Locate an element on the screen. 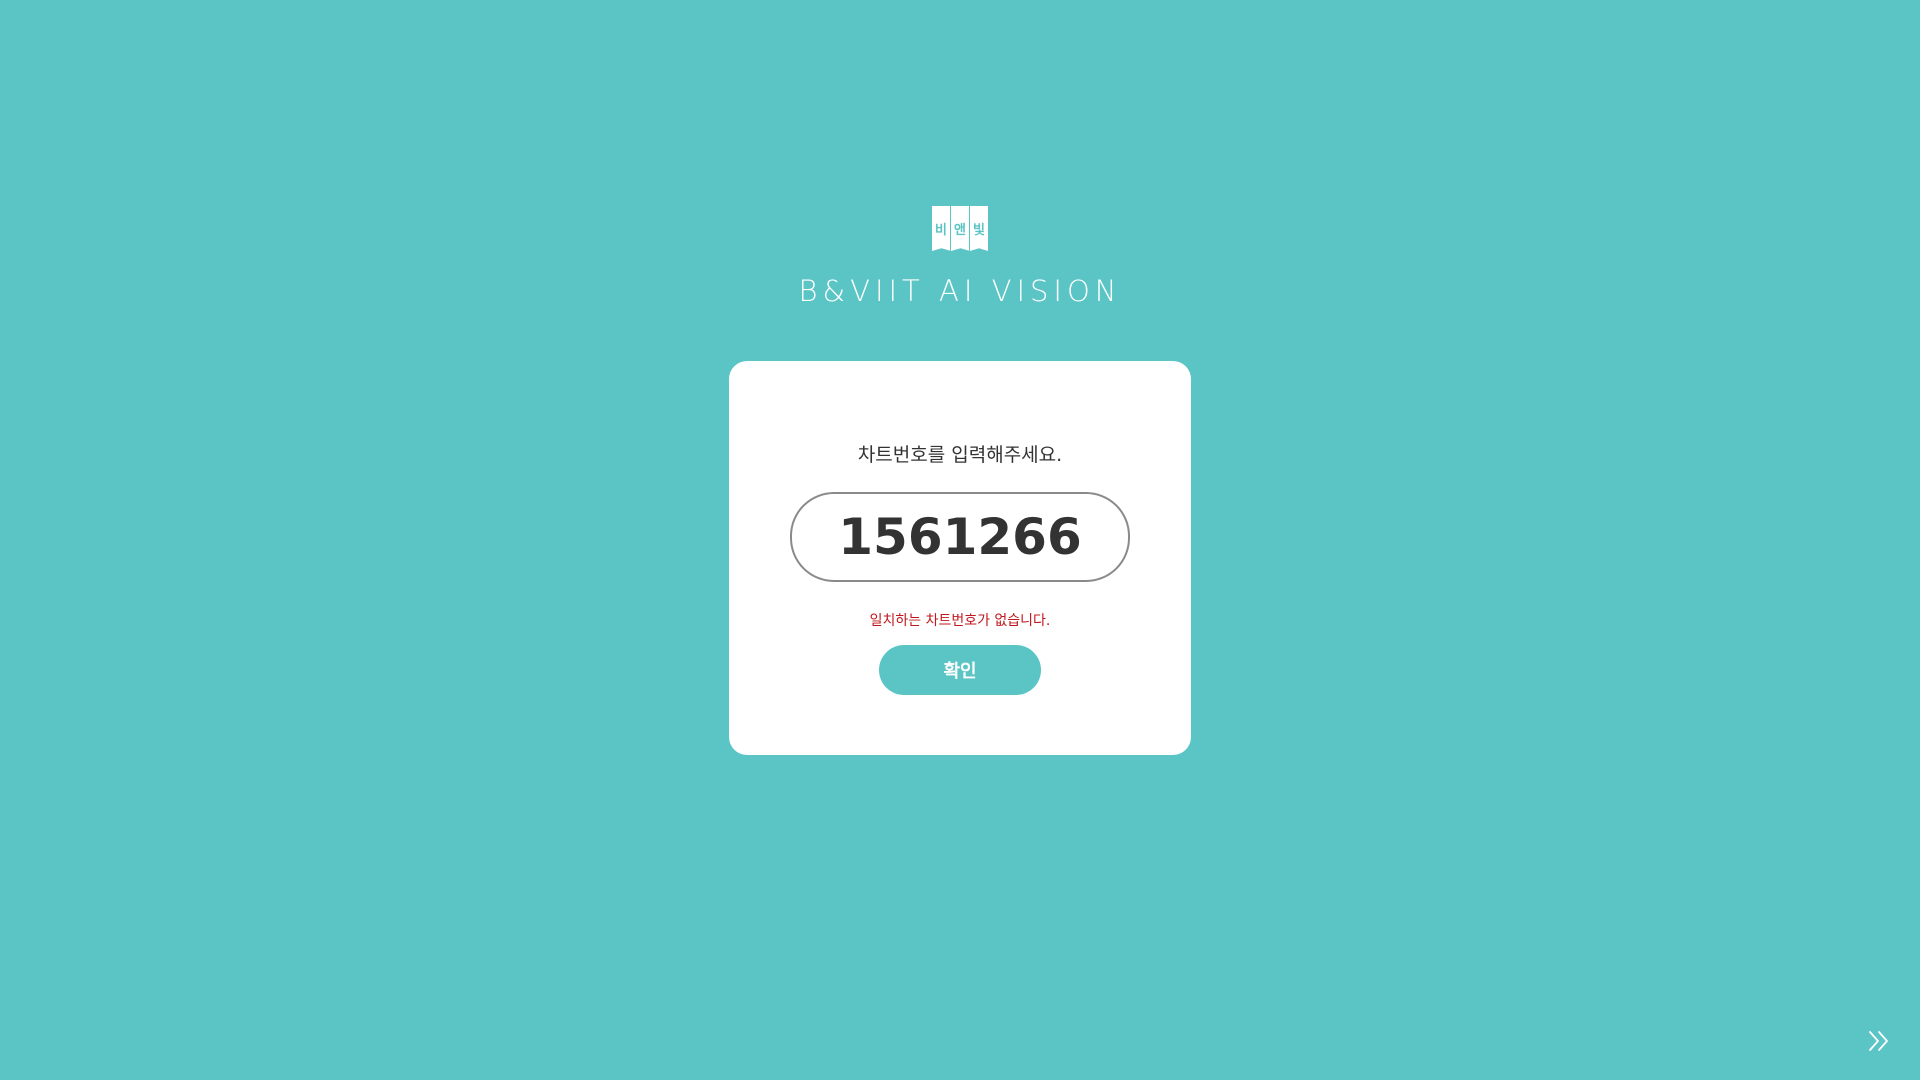 The width and height of the screenshot is (1920, 1080). chart-number-card: 차트번호를 입력해주세요. 일치하는 차트번호가 없습니다. 확인 is located at coordinates (960, 558).